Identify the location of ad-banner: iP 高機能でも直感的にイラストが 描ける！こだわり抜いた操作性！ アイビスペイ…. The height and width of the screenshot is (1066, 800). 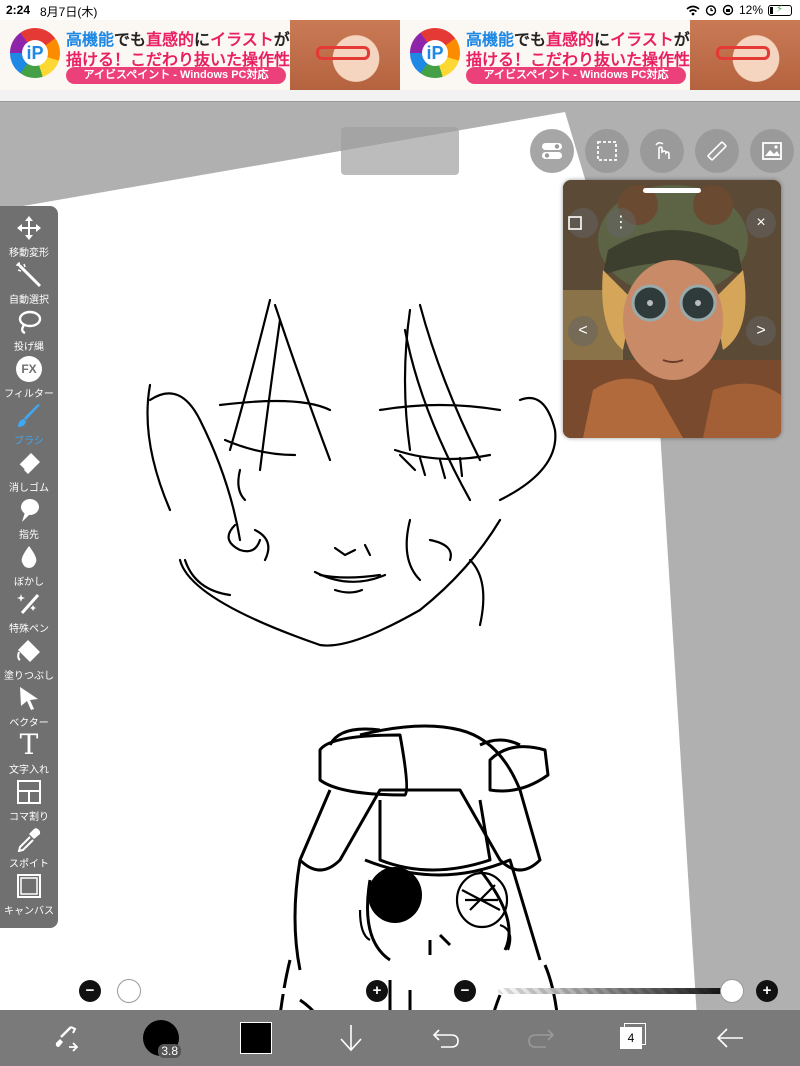
(400, 55).